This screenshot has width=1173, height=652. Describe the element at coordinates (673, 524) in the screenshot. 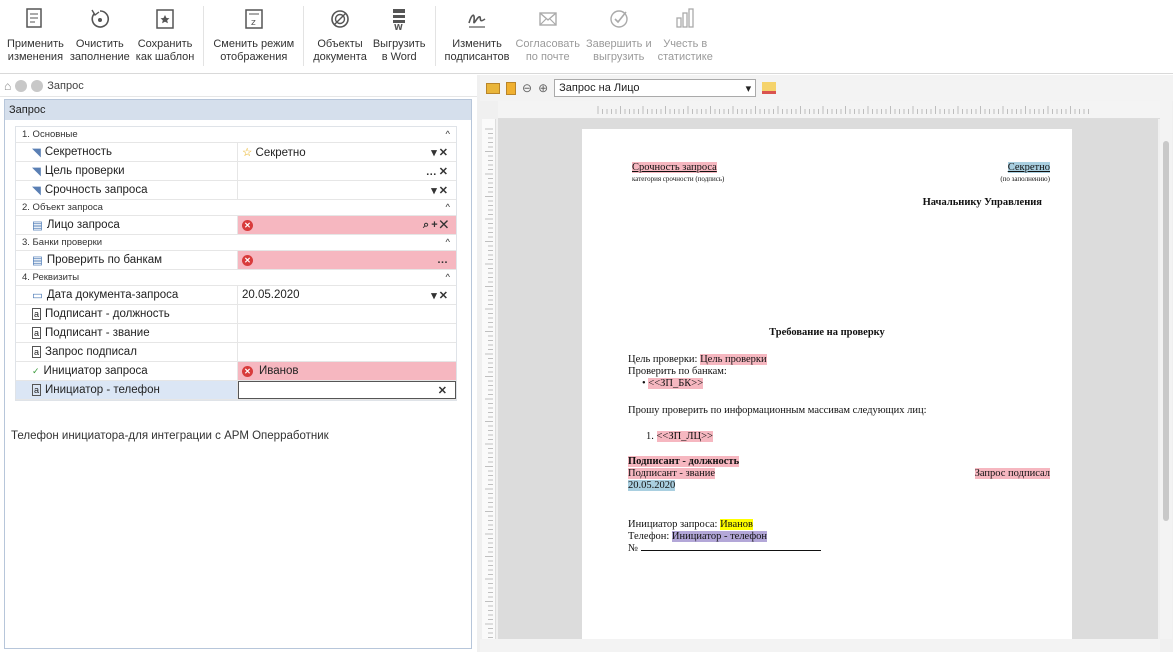

I see `doc-initiator-label: Инициатор запроса:` at that location.